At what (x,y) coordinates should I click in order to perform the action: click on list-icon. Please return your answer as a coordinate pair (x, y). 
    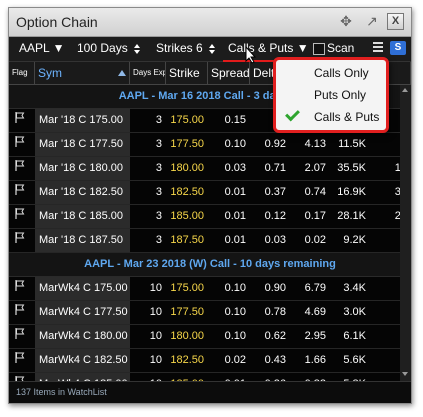
    Looking at the image, I should click on (378, 48).